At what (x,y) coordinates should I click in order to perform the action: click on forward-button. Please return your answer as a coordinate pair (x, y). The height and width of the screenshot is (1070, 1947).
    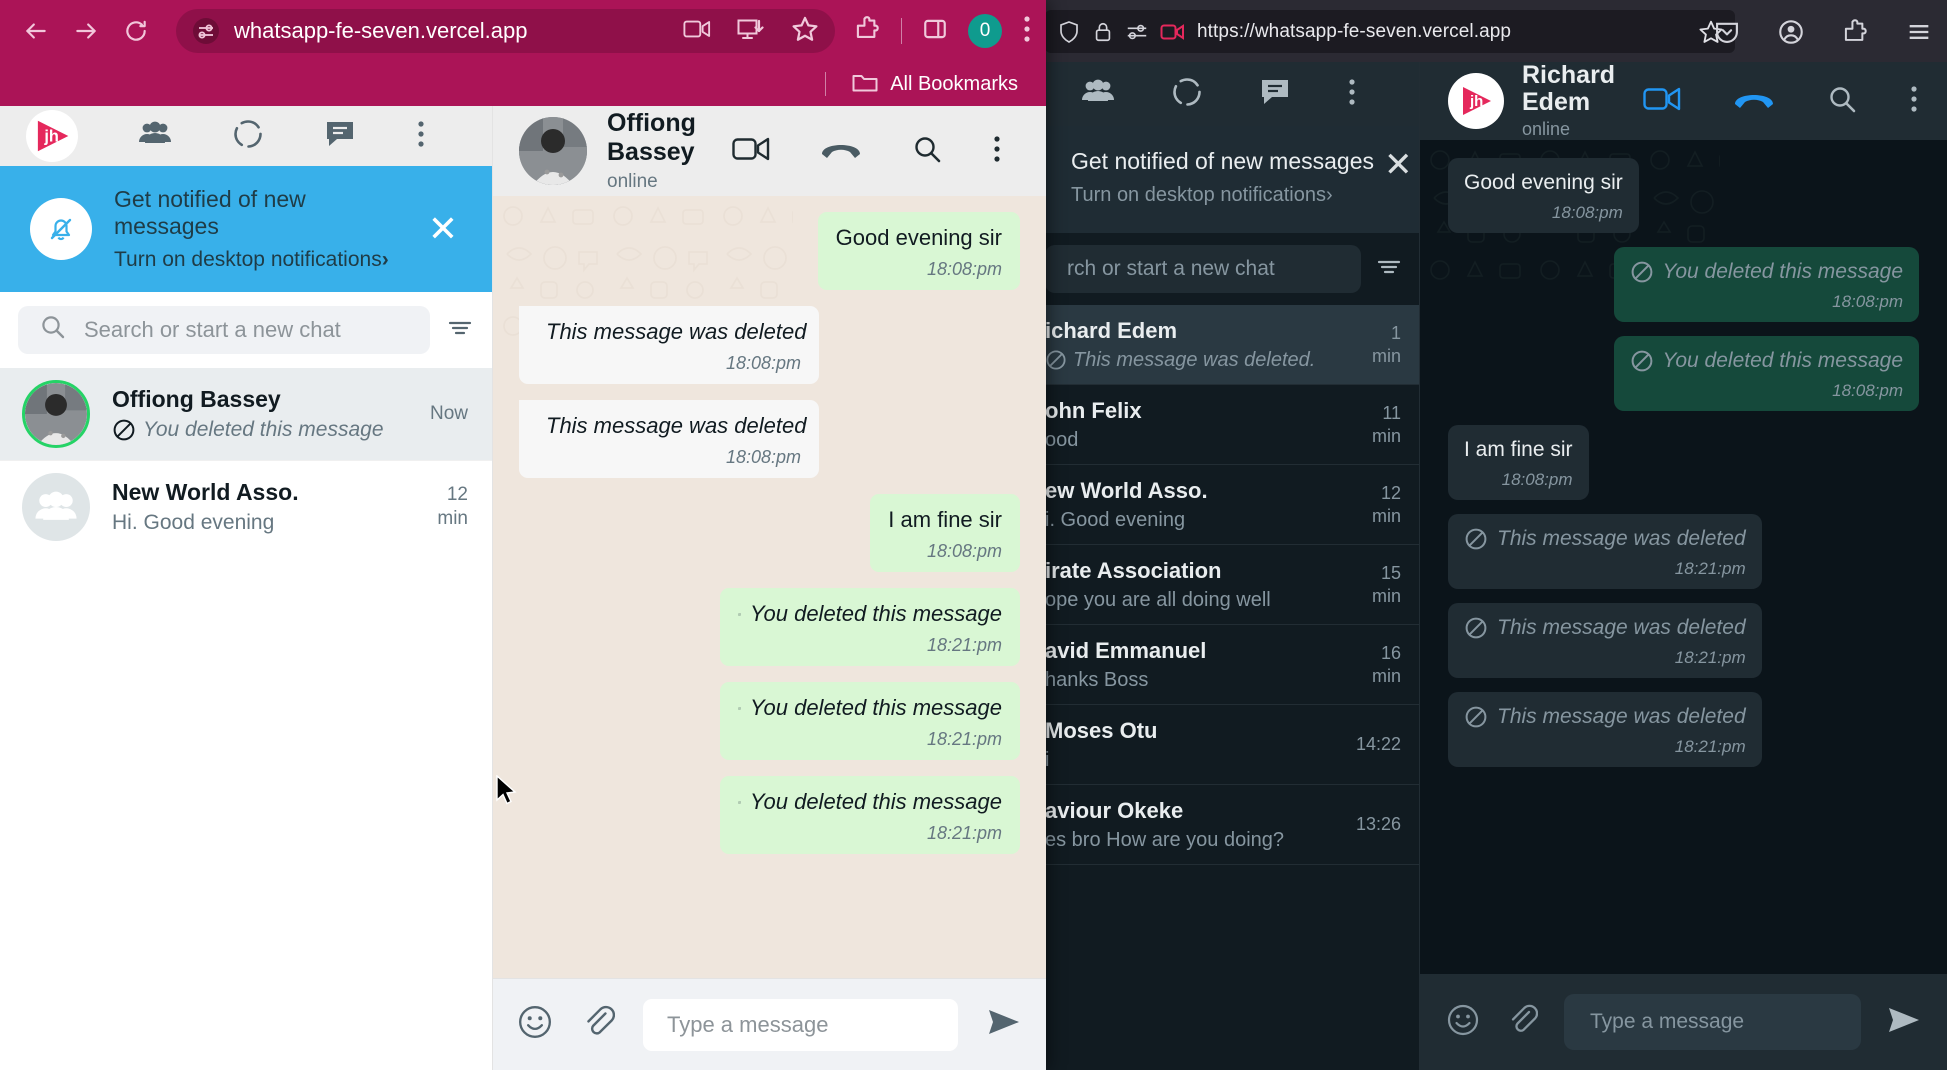
    Looking at the image, I should click on (86, 31).